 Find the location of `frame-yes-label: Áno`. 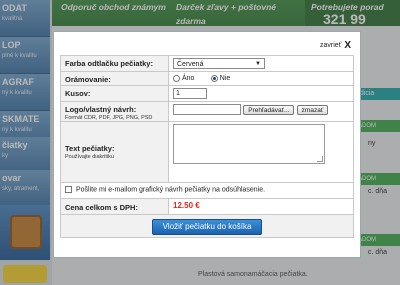

frame-yes-label: Áno is located at coordinates (188, 79).